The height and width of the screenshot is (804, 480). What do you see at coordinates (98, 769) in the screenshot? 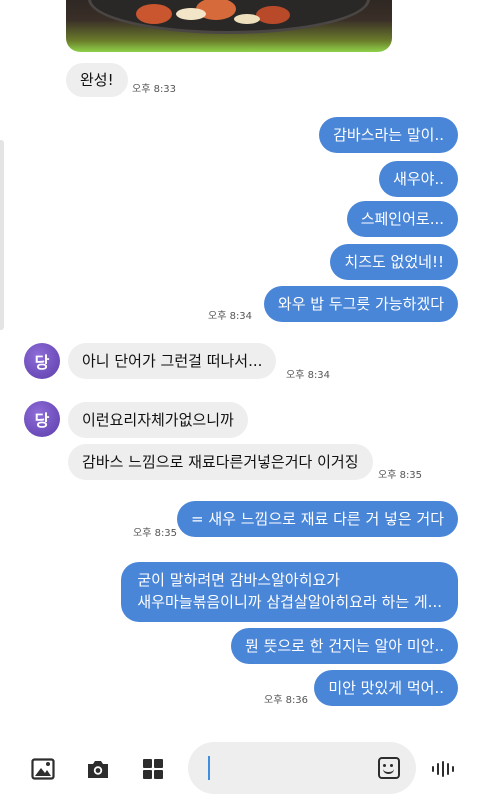
I see `camera-icon` at bounding box center [98, 769].